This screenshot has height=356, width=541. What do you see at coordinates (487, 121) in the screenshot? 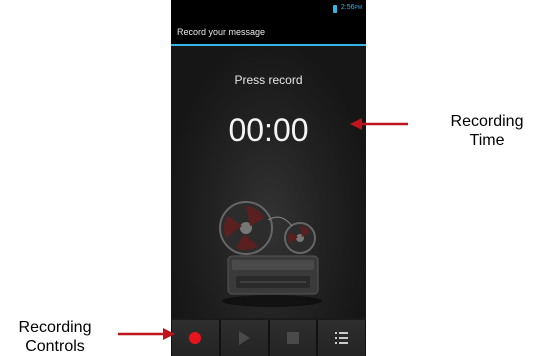
I see `recording-time-label-line1: Recording` at bounding box center [487, 121].